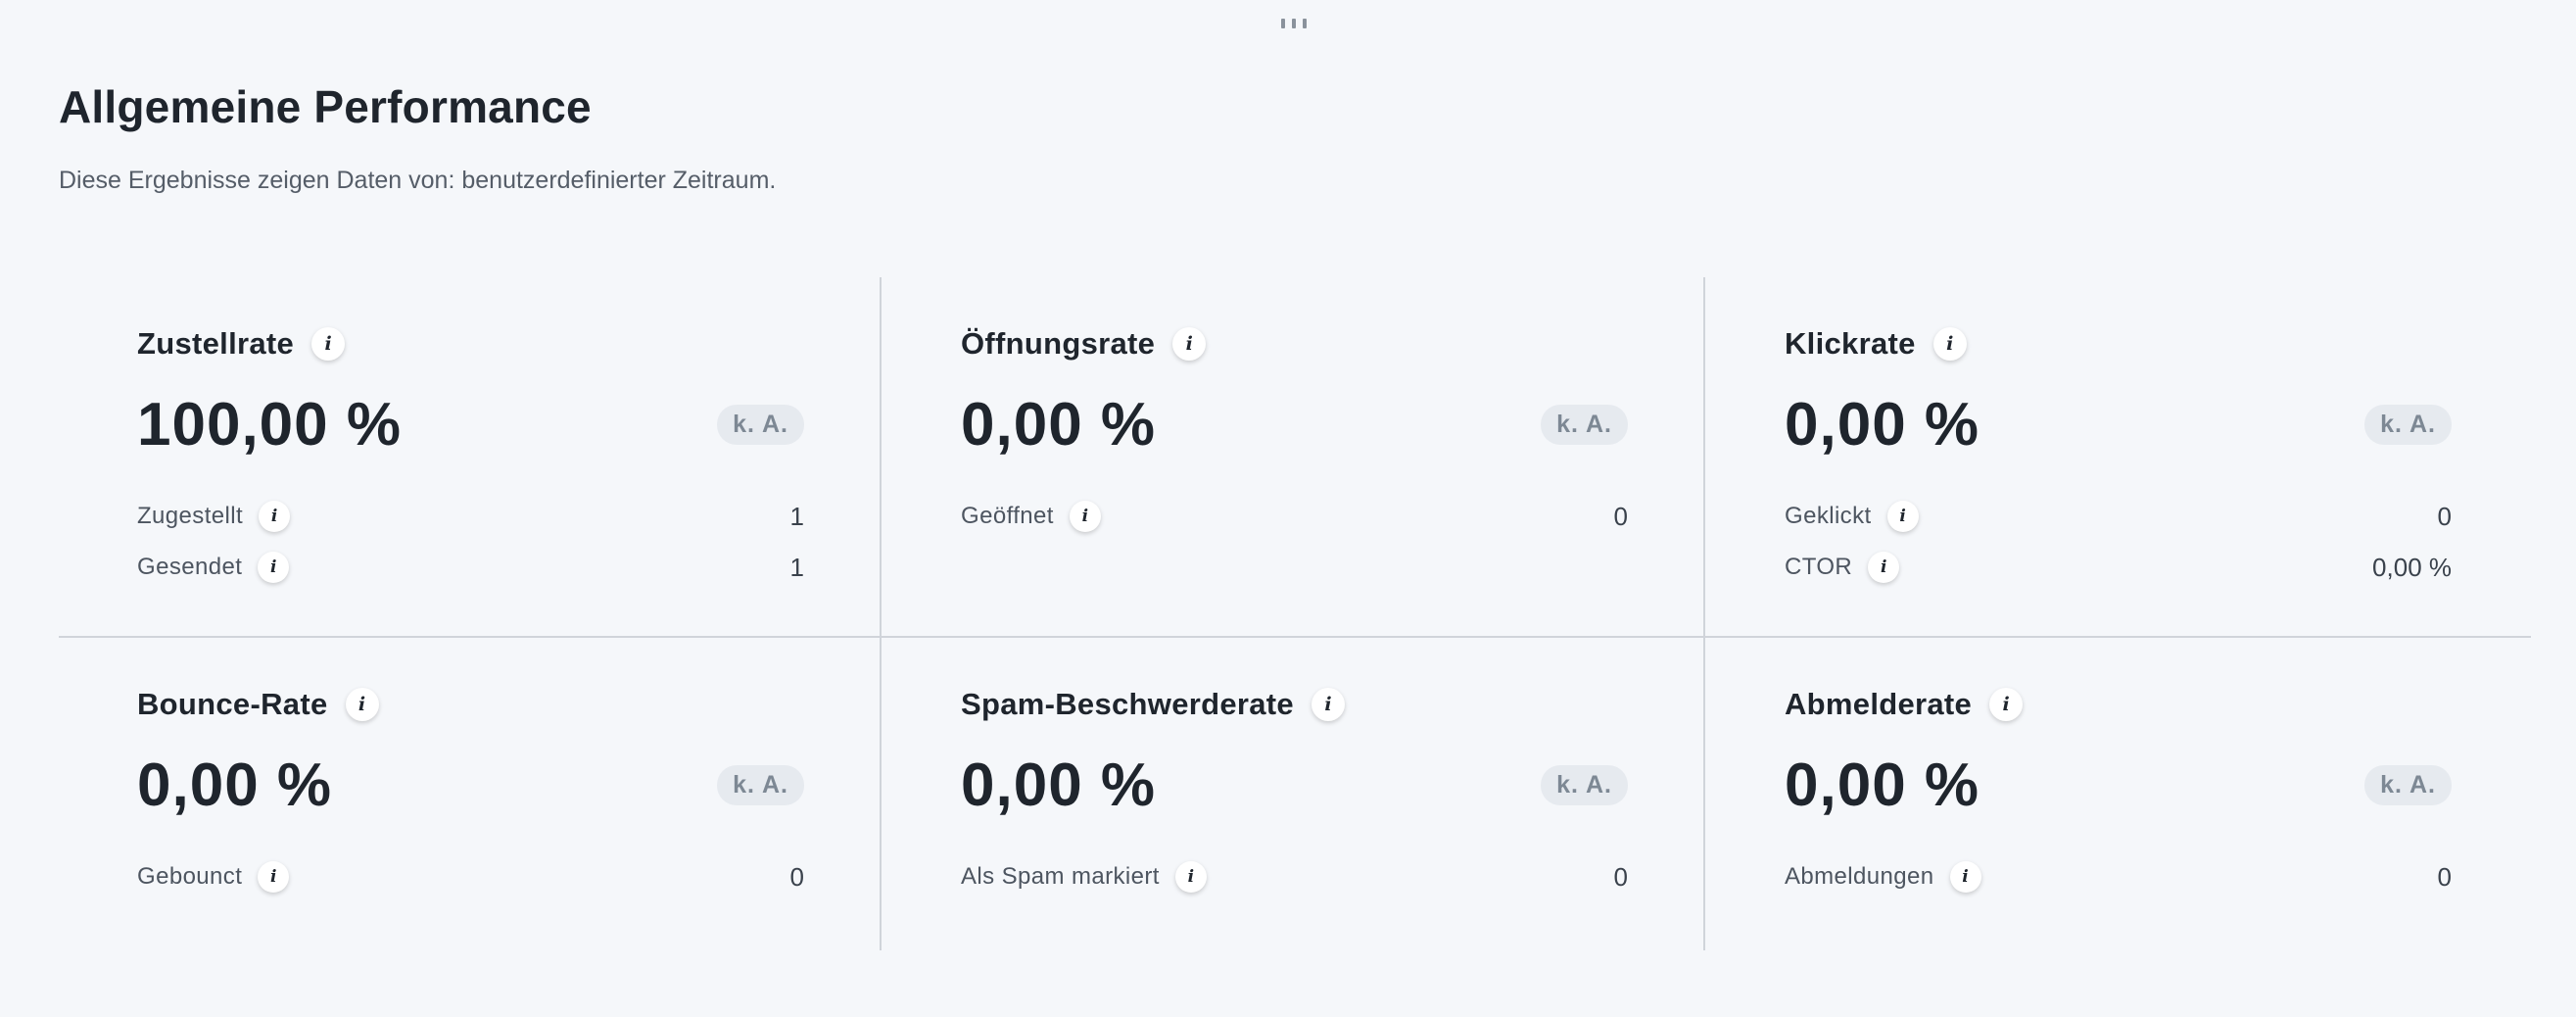 This screenshot has height=1017, width=2576. What do you see at coordinates (1860, 876) in the screenshot?
I see `sub-metric-label: Abmeldungen` at bounding box center [1860, 876].